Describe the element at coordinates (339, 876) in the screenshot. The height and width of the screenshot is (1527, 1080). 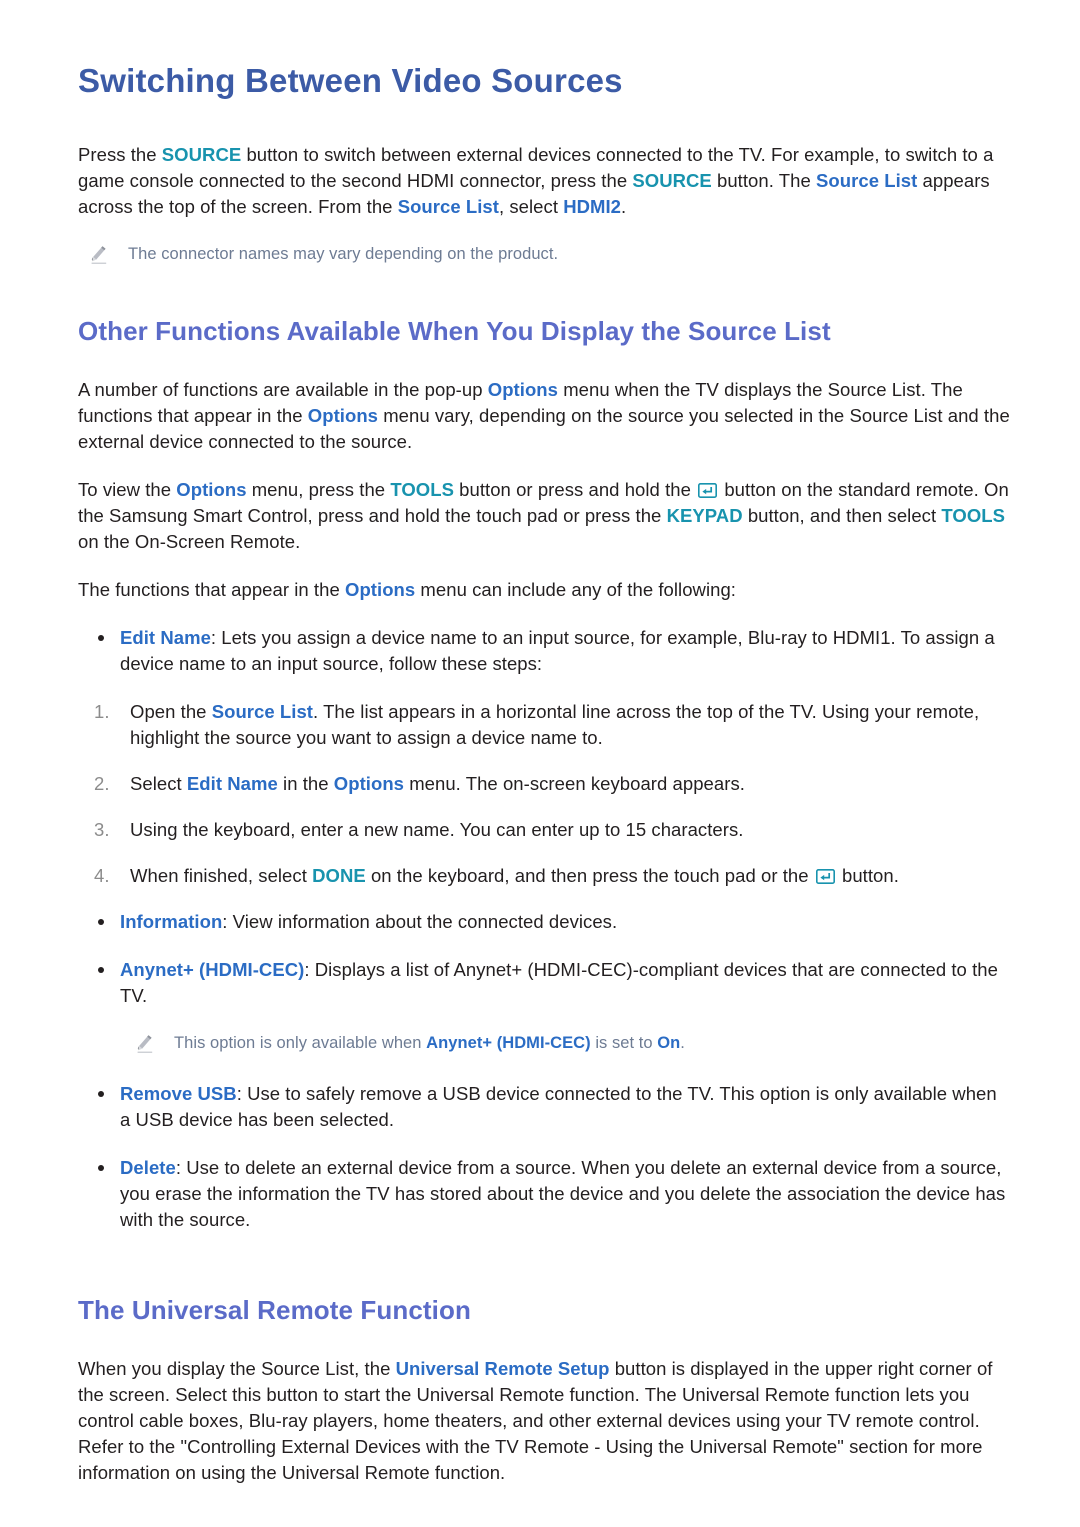
I see `keyword-done: DONE` at that location.